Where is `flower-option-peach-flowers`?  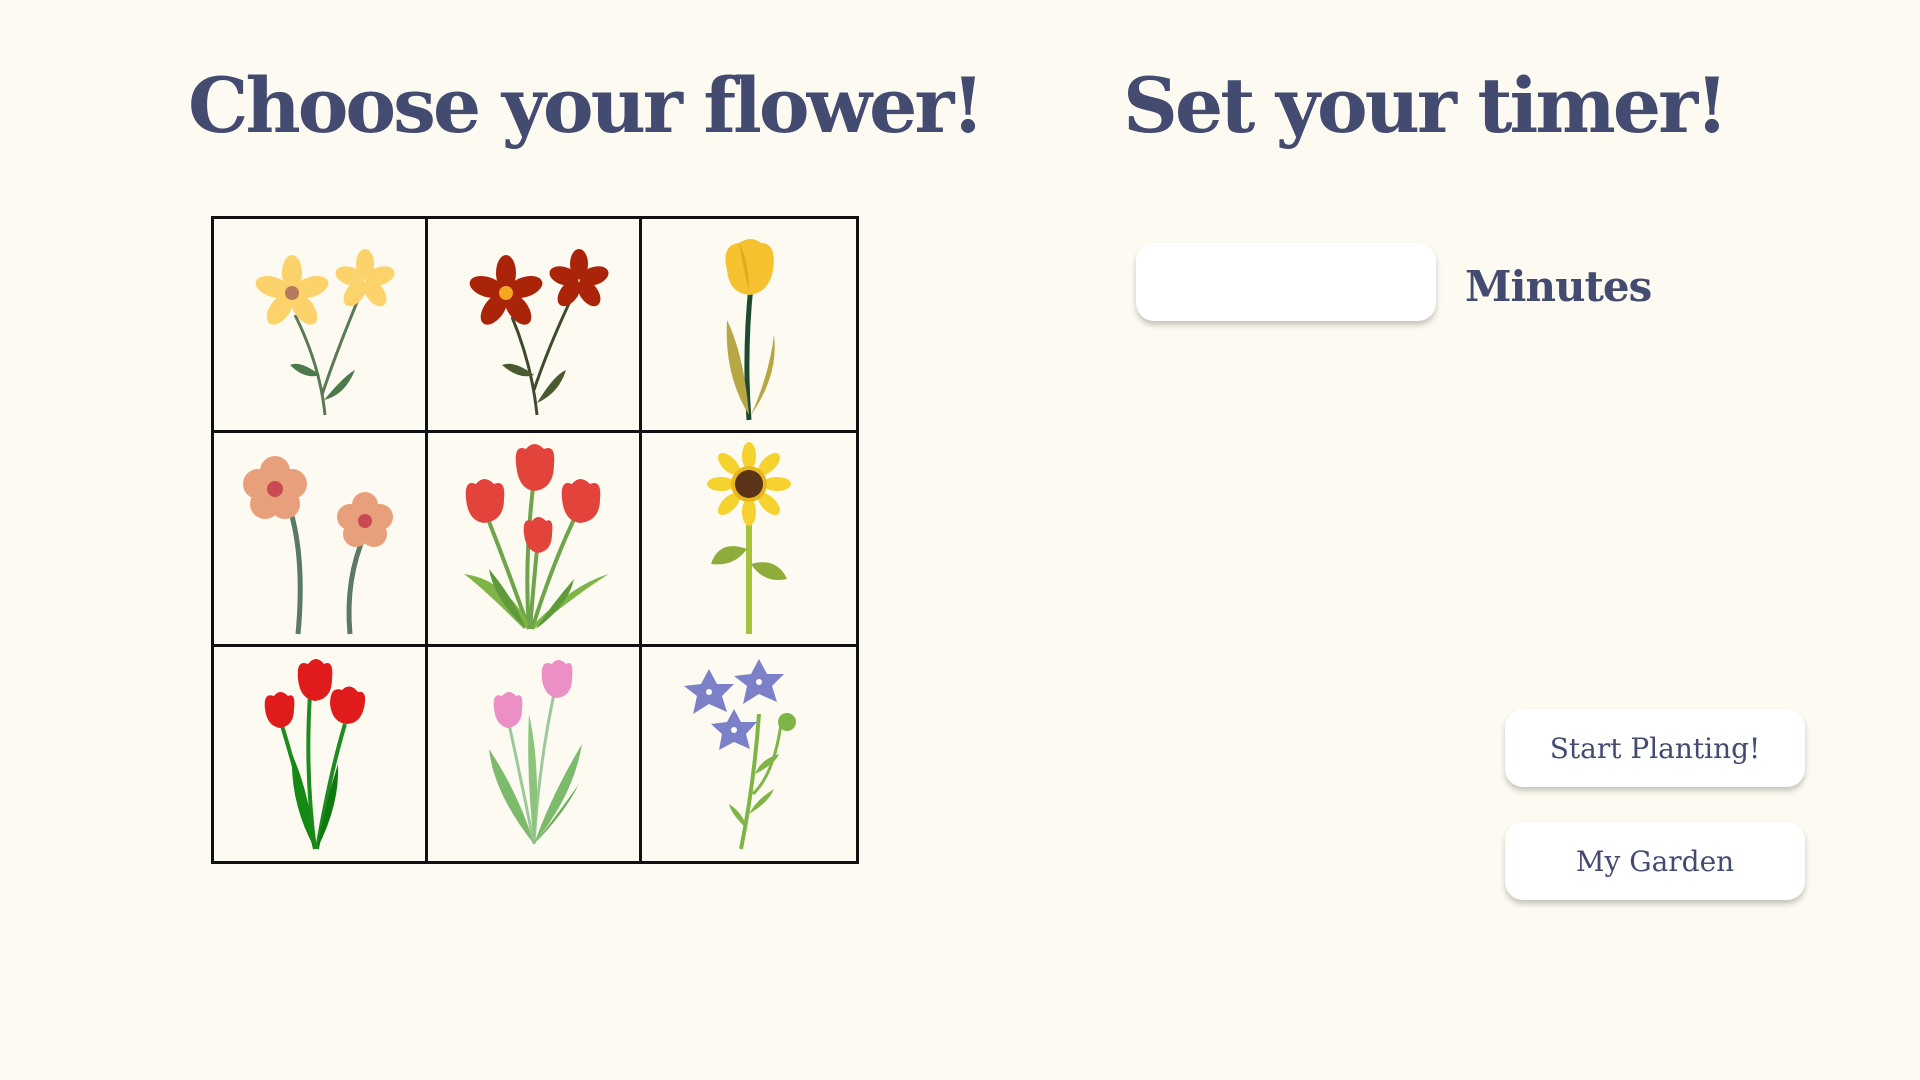
flower-option-peach-flowers is located at coordinates (321, 540).